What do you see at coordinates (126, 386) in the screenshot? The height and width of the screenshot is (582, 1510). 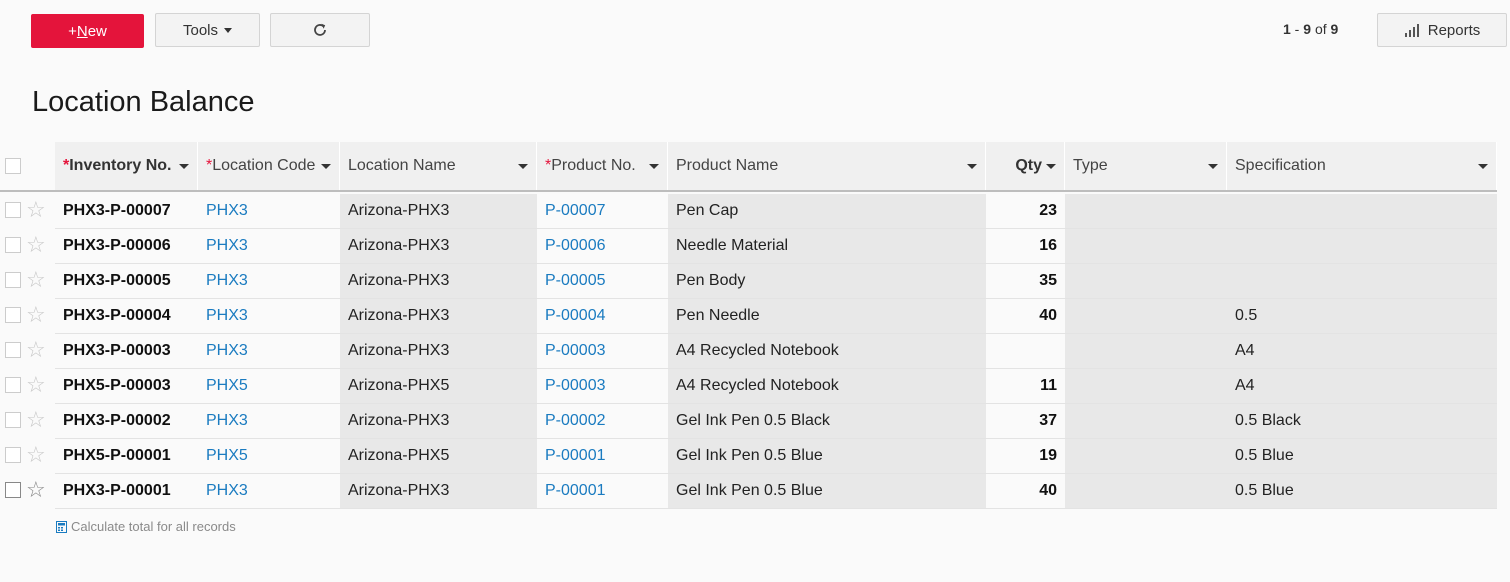 I see `cell-inventory-no: PHX5-P-00003` at bounding box center [126, 386].